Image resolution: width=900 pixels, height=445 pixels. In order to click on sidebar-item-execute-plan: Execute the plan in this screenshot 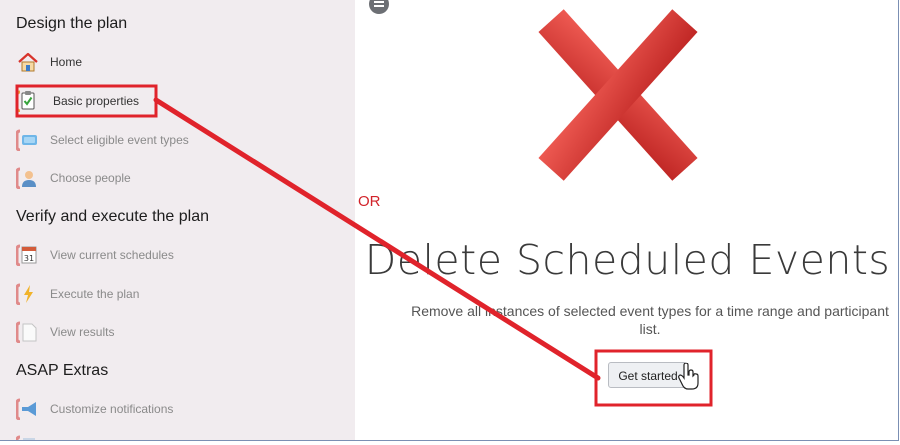, I will do `click(77, 294)`.